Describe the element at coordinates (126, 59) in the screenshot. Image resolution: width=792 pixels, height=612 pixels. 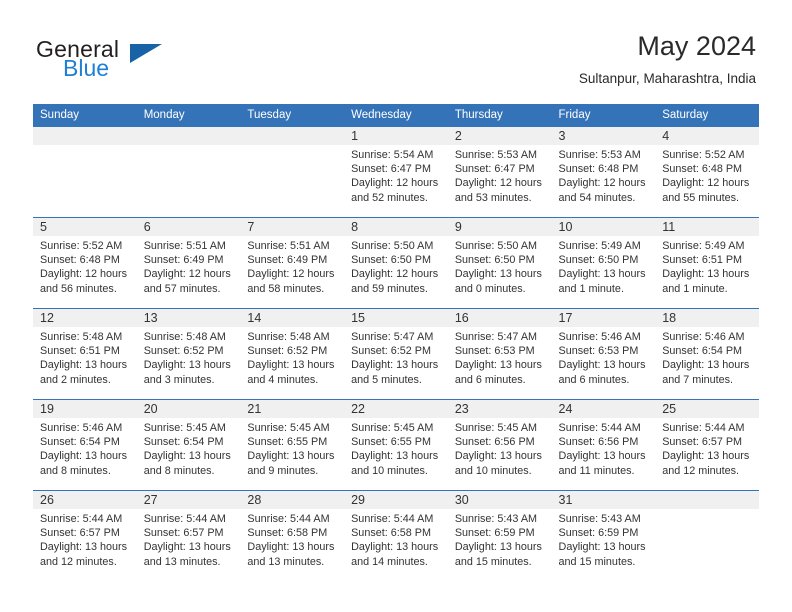
I see `general-blue-logo: General Blue` at that location.